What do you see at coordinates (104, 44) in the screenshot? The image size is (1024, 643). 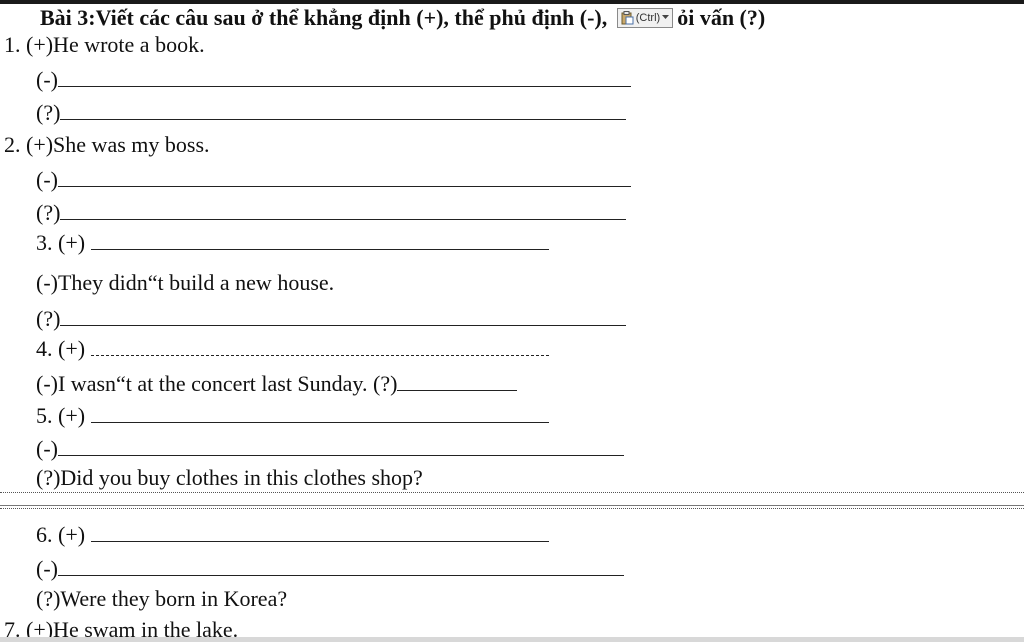 I see `sentence-line: 1. (+)He wrote a book.` at bounding box center [104, 44].